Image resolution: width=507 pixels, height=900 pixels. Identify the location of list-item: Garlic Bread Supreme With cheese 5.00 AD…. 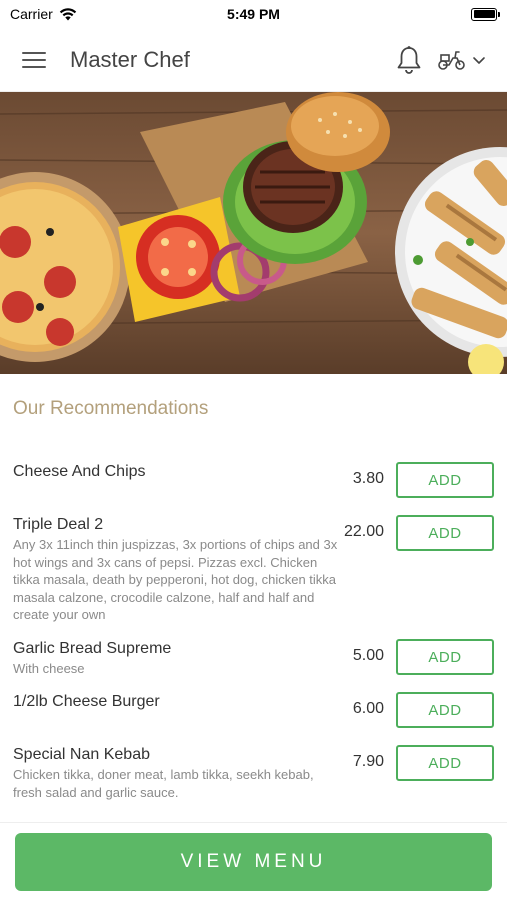
(253, 665).